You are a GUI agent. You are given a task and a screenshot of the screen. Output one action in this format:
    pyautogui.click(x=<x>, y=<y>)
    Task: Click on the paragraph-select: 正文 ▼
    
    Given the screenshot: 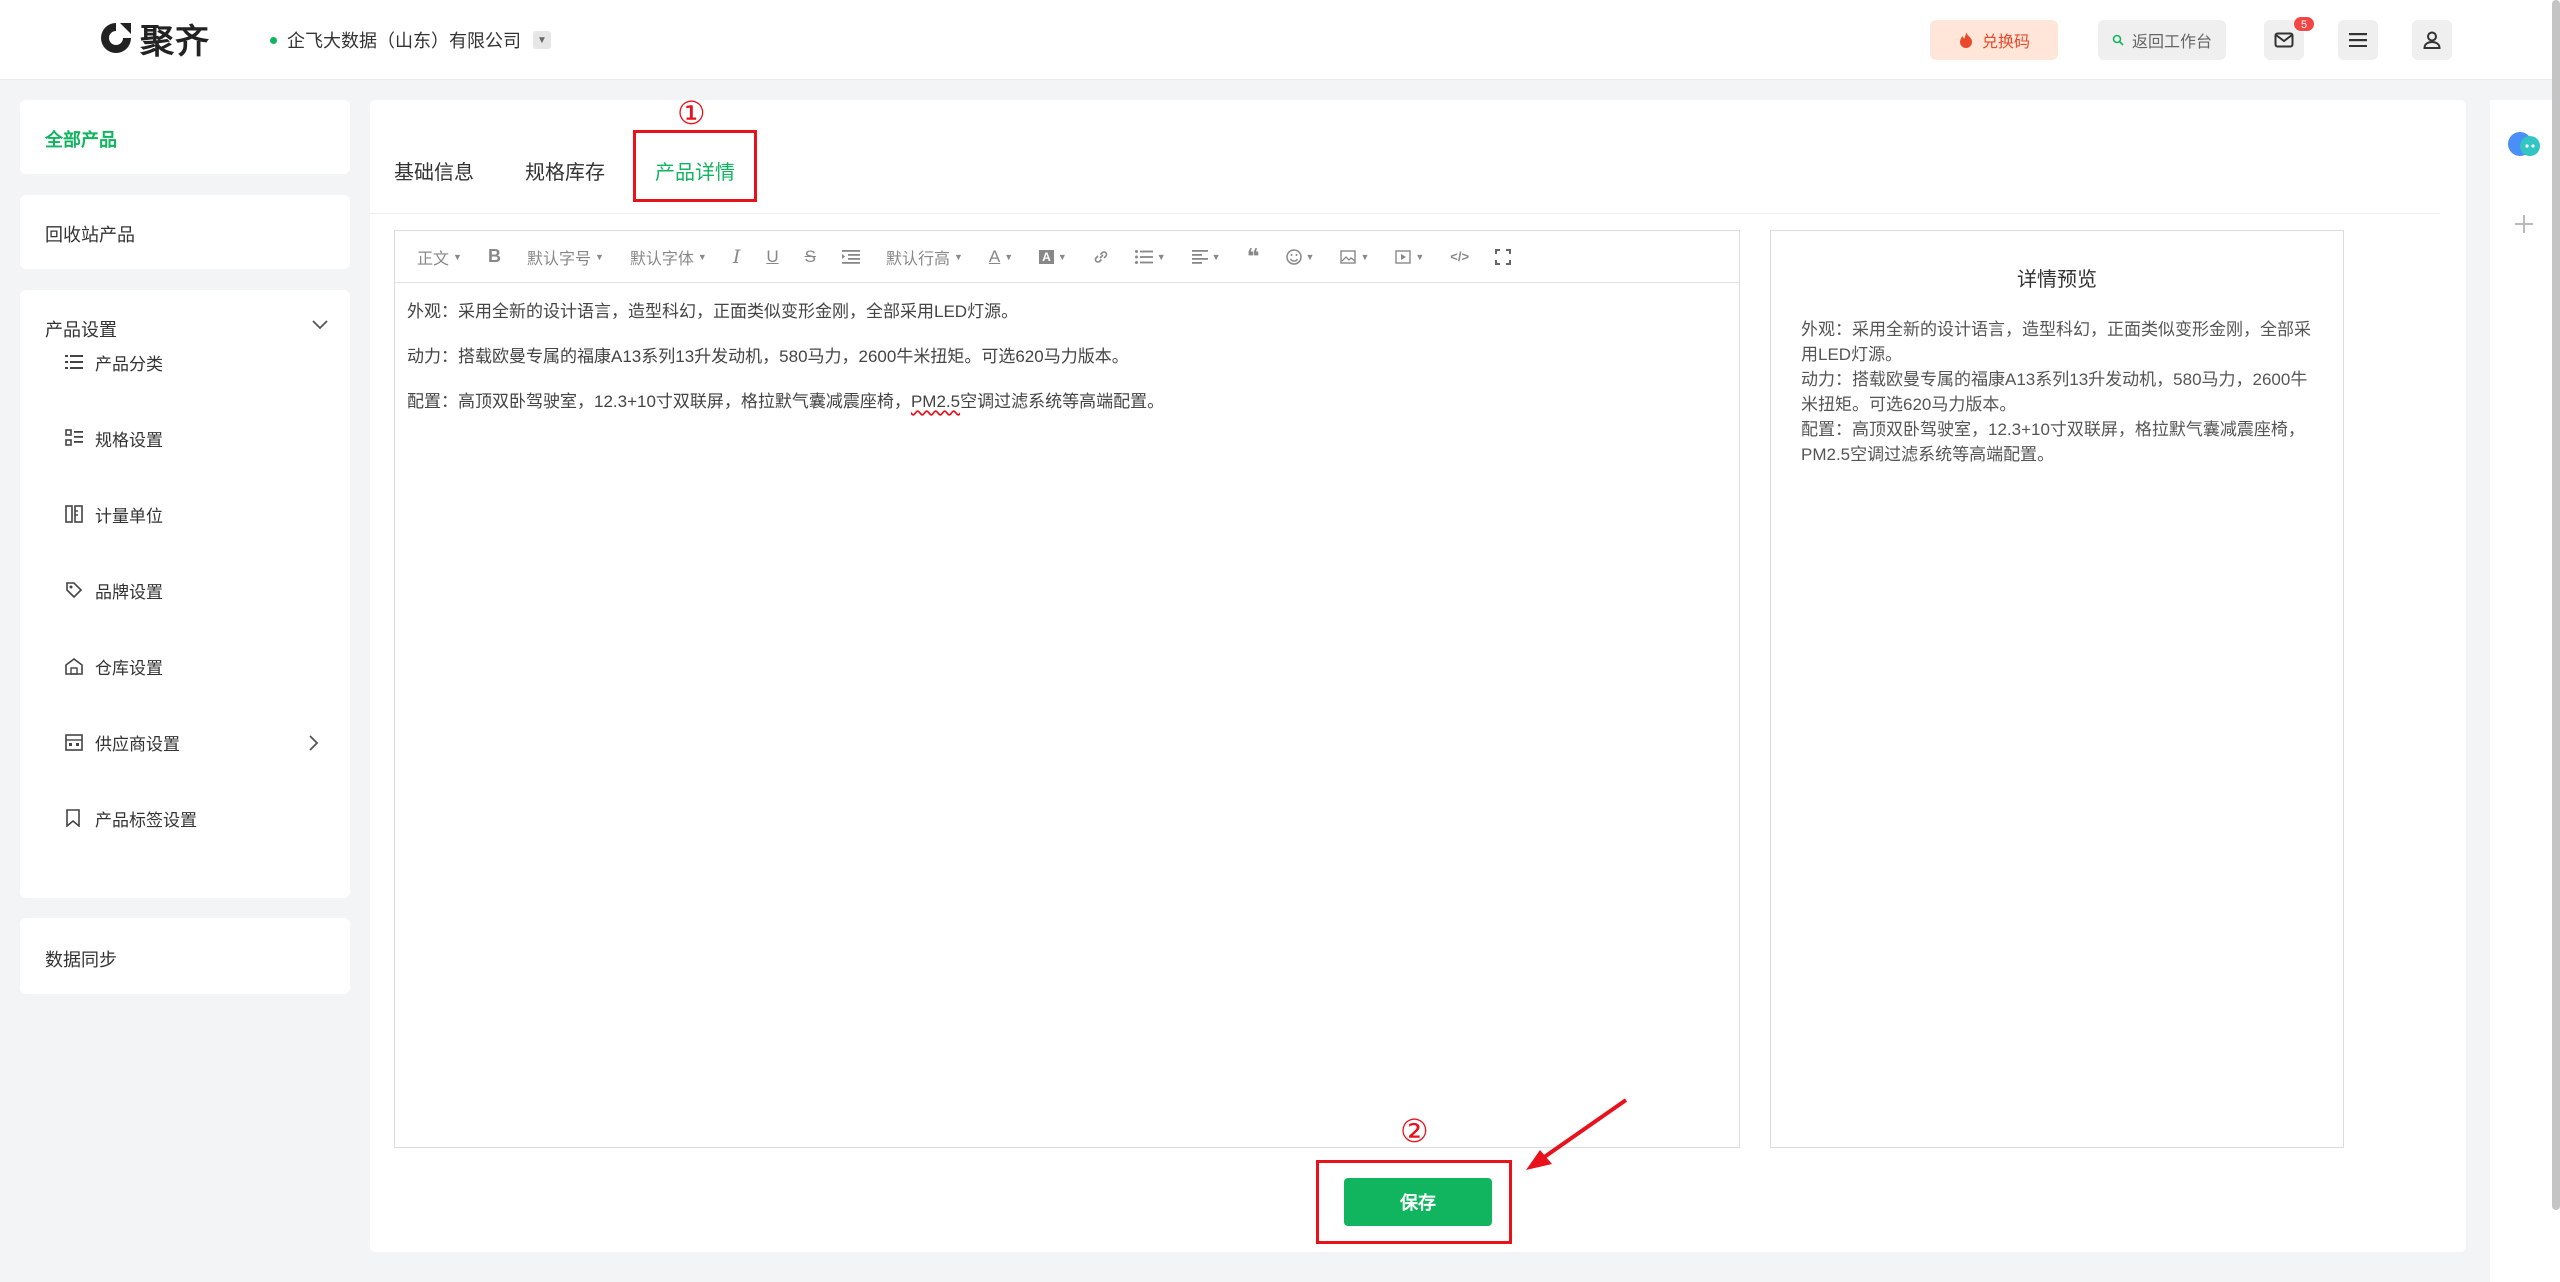 What is the action you would take?
    pyautogui.click(x=439, y=257)
    